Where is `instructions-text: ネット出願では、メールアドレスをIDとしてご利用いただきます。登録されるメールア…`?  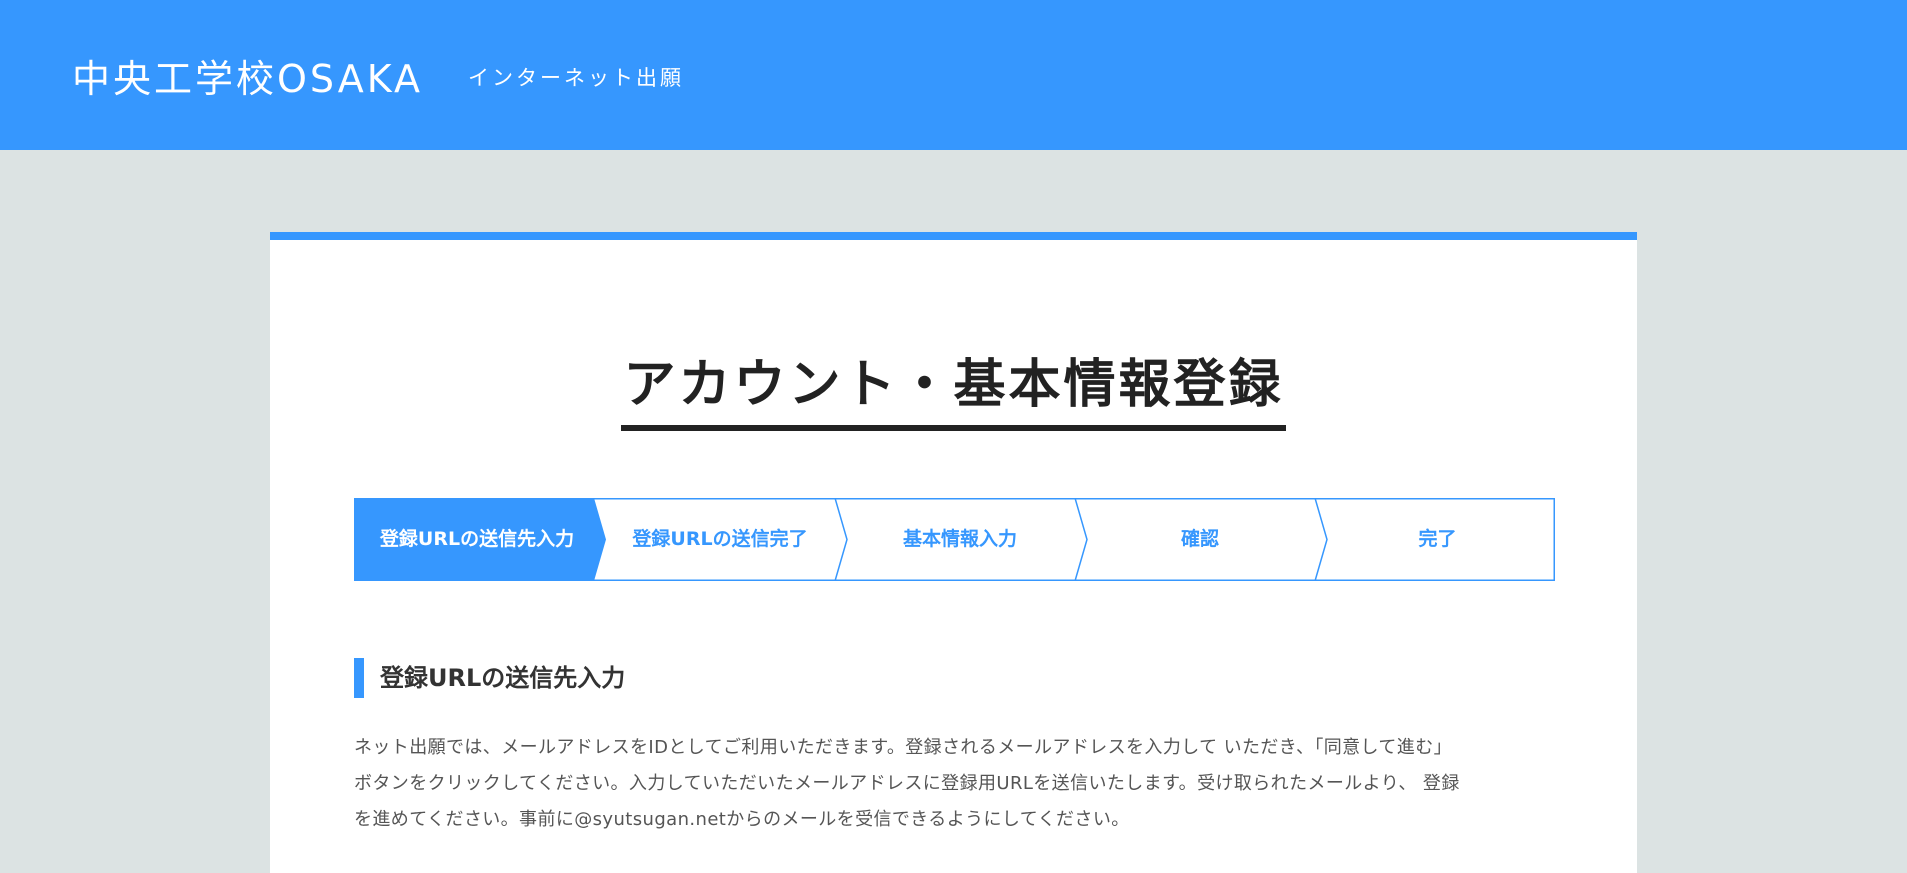
instructions-text: ネット出願では、メールアドレスをIDとしてご利用いただきます。登録されるメールア… is located at coordinates (954, 784).